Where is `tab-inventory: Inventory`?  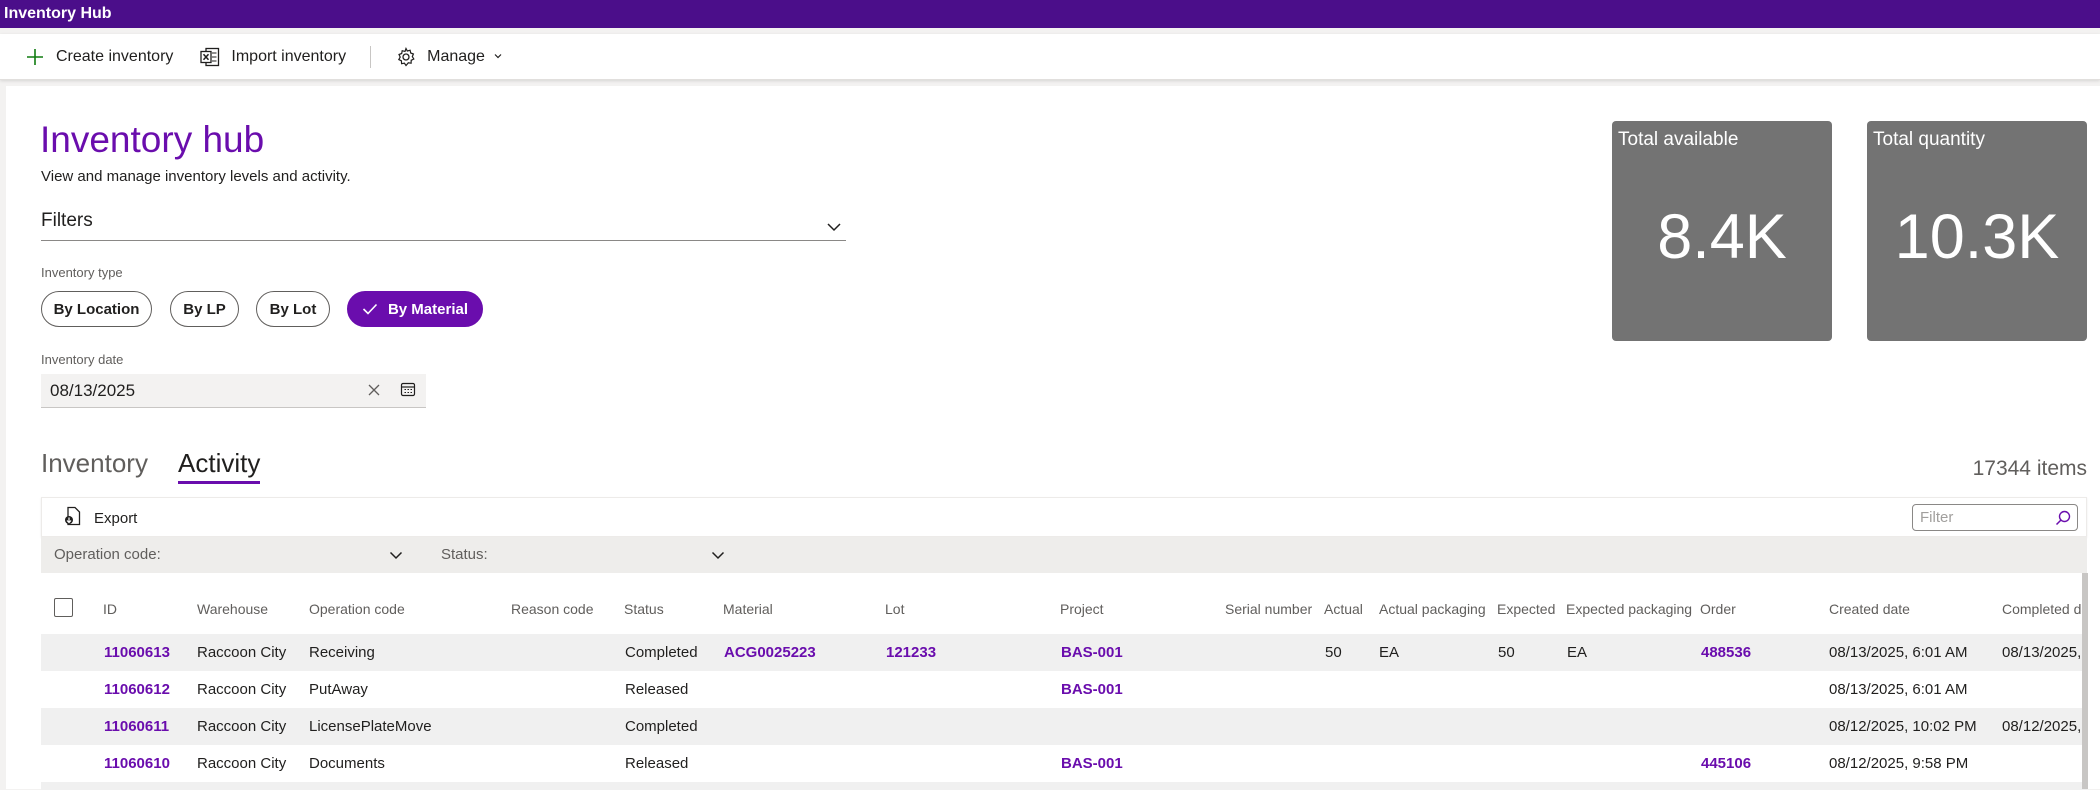 tab-inventory: Inventory is located at coordinates (94, 463).